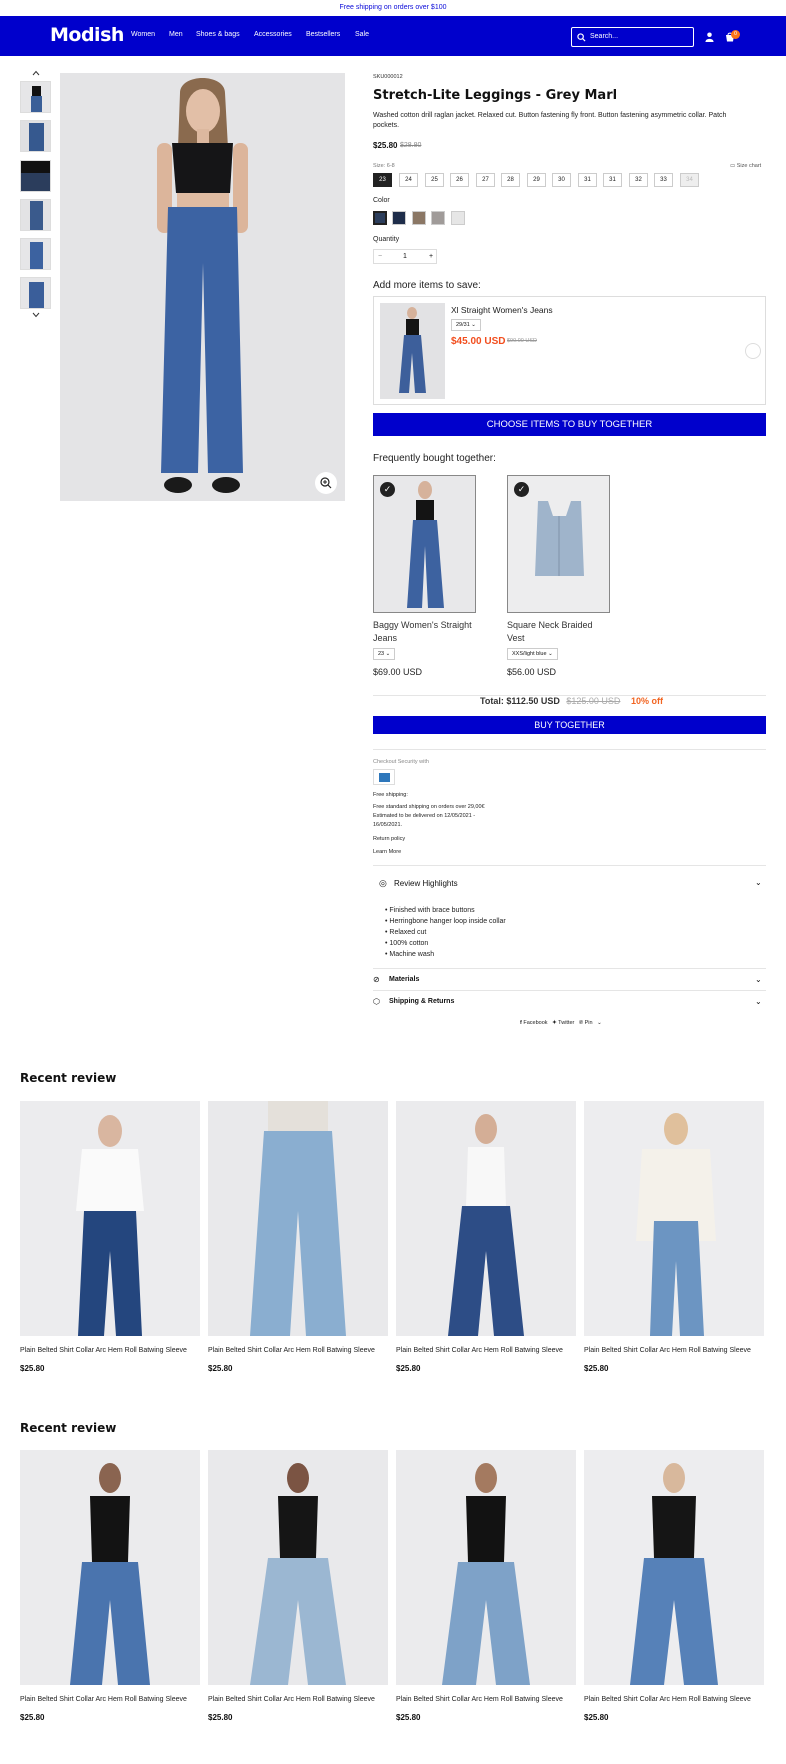  I want to click on ruler-icon: ▭, so click(733, 166).